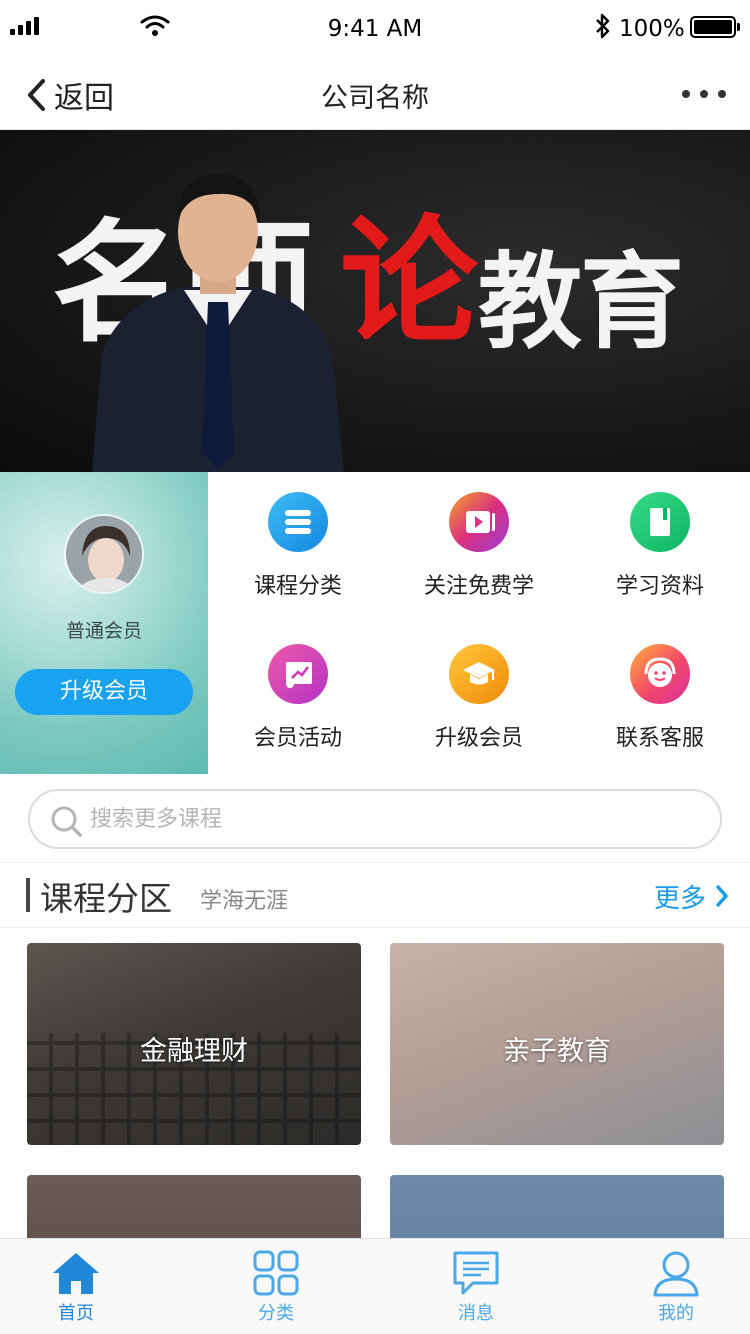 Image resolution: width=750 pixels, height=1334 pixels. Describe the element at coordinates (659, 738) in the screenshot. I see `quick-item-label: 联系客服` at that location.